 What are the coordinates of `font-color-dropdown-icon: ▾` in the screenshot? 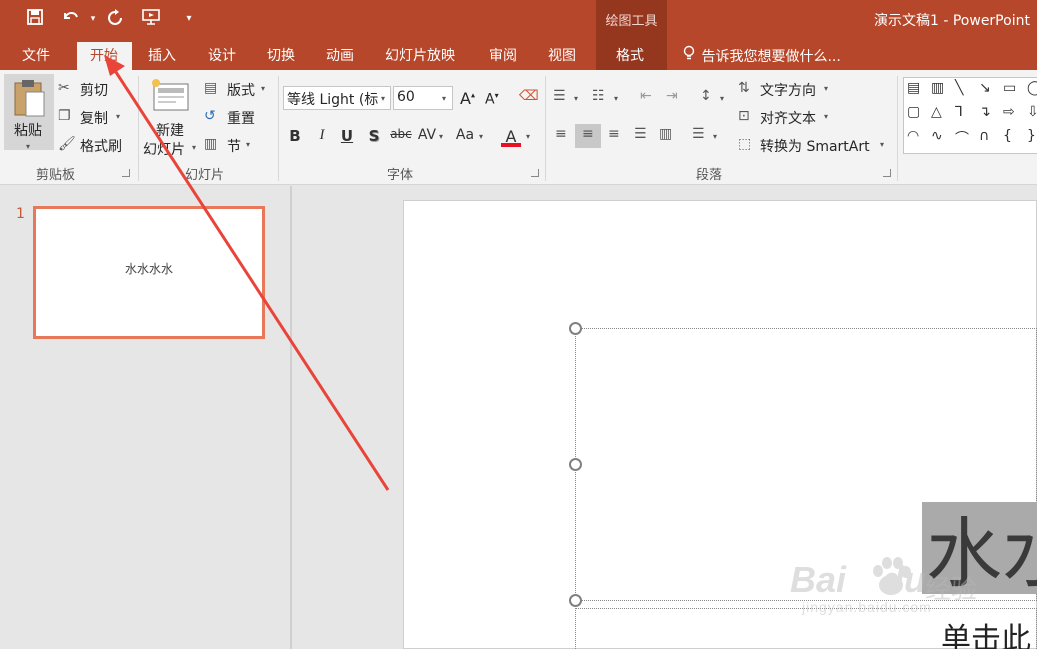 It's located at (528, 136).